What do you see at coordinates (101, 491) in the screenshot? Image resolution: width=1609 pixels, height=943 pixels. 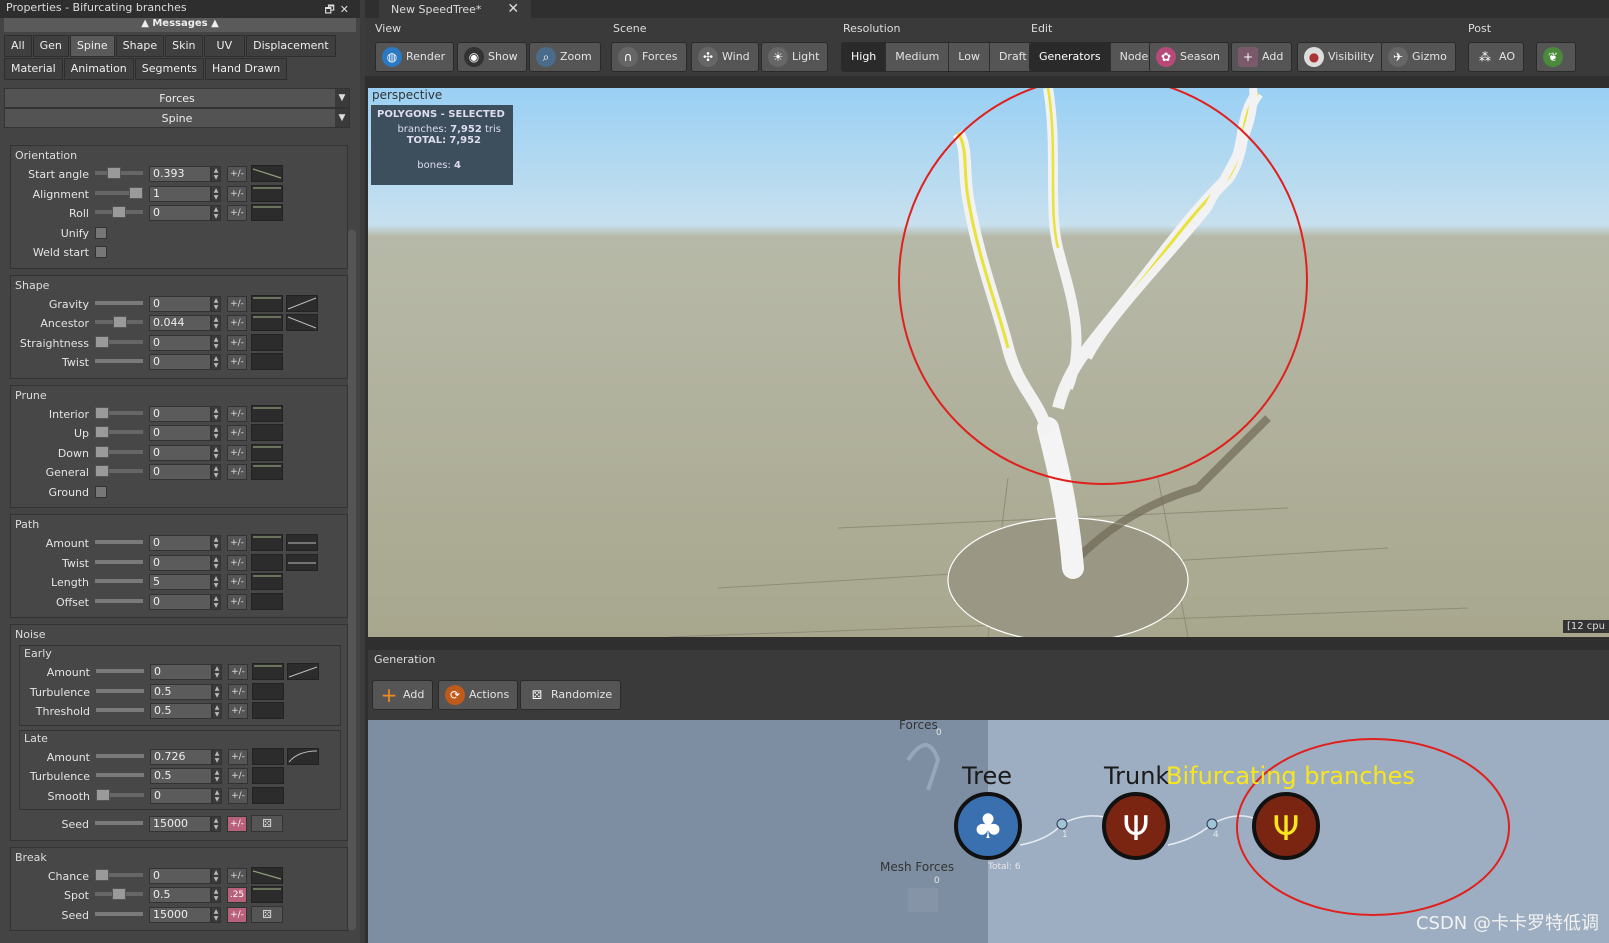 I see `ground-checkbox` at bounding box center [101, 491].